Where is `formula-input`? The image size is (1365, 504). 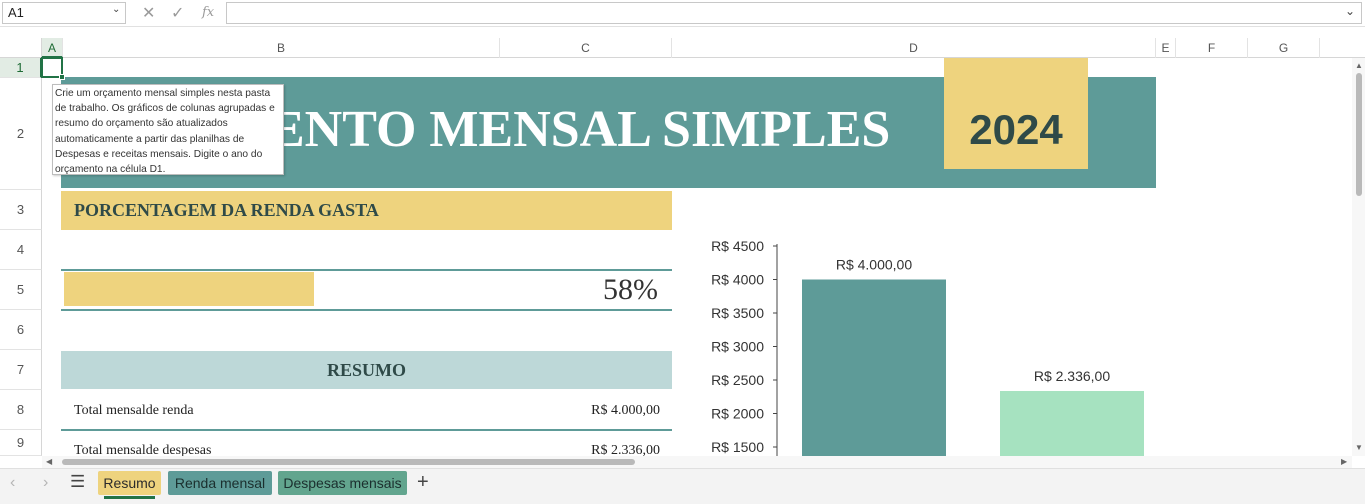
formula-input is located at coordinates (794, 13).